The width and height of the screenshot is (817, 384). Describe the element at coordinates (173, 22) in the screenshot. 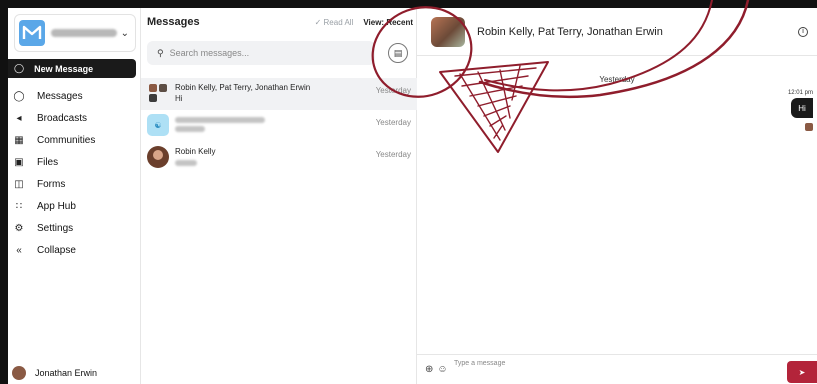

I see `page-title: Messages` at that location.